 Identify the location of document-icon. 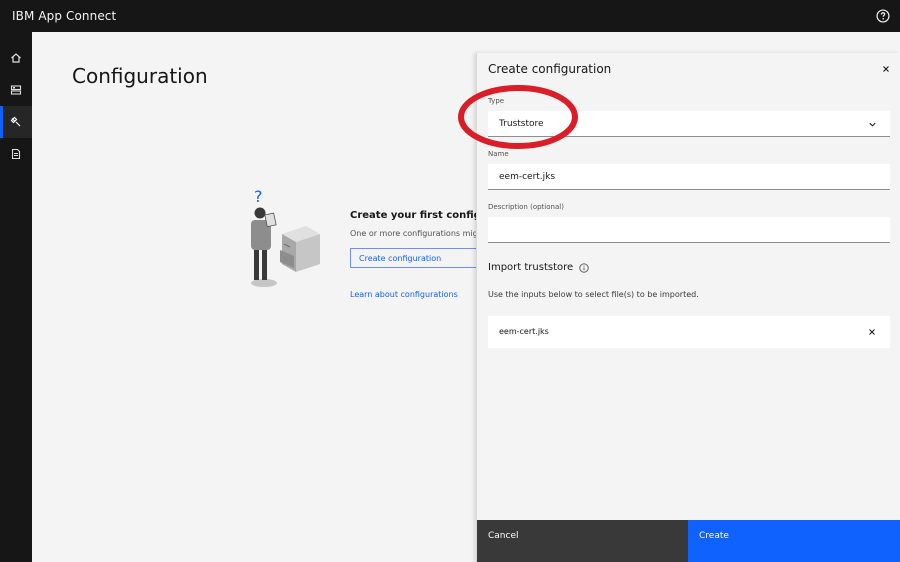
(16, 154).